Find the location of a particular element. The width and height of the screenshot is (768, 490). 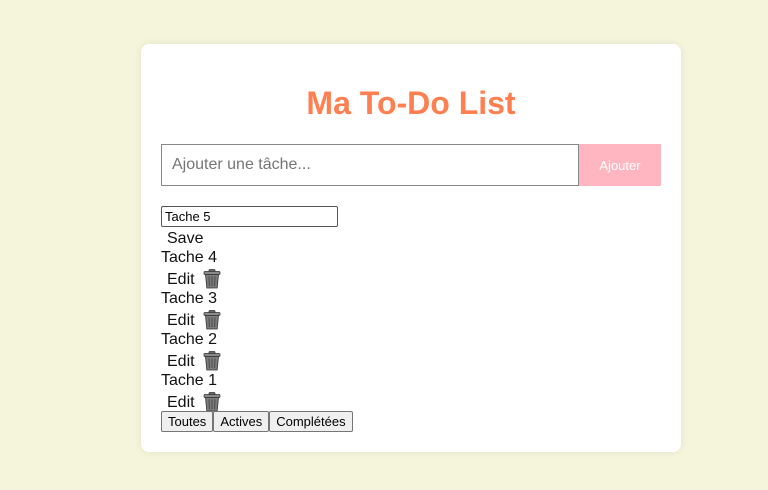

save-button: Save is located at coordinates (185, 238).